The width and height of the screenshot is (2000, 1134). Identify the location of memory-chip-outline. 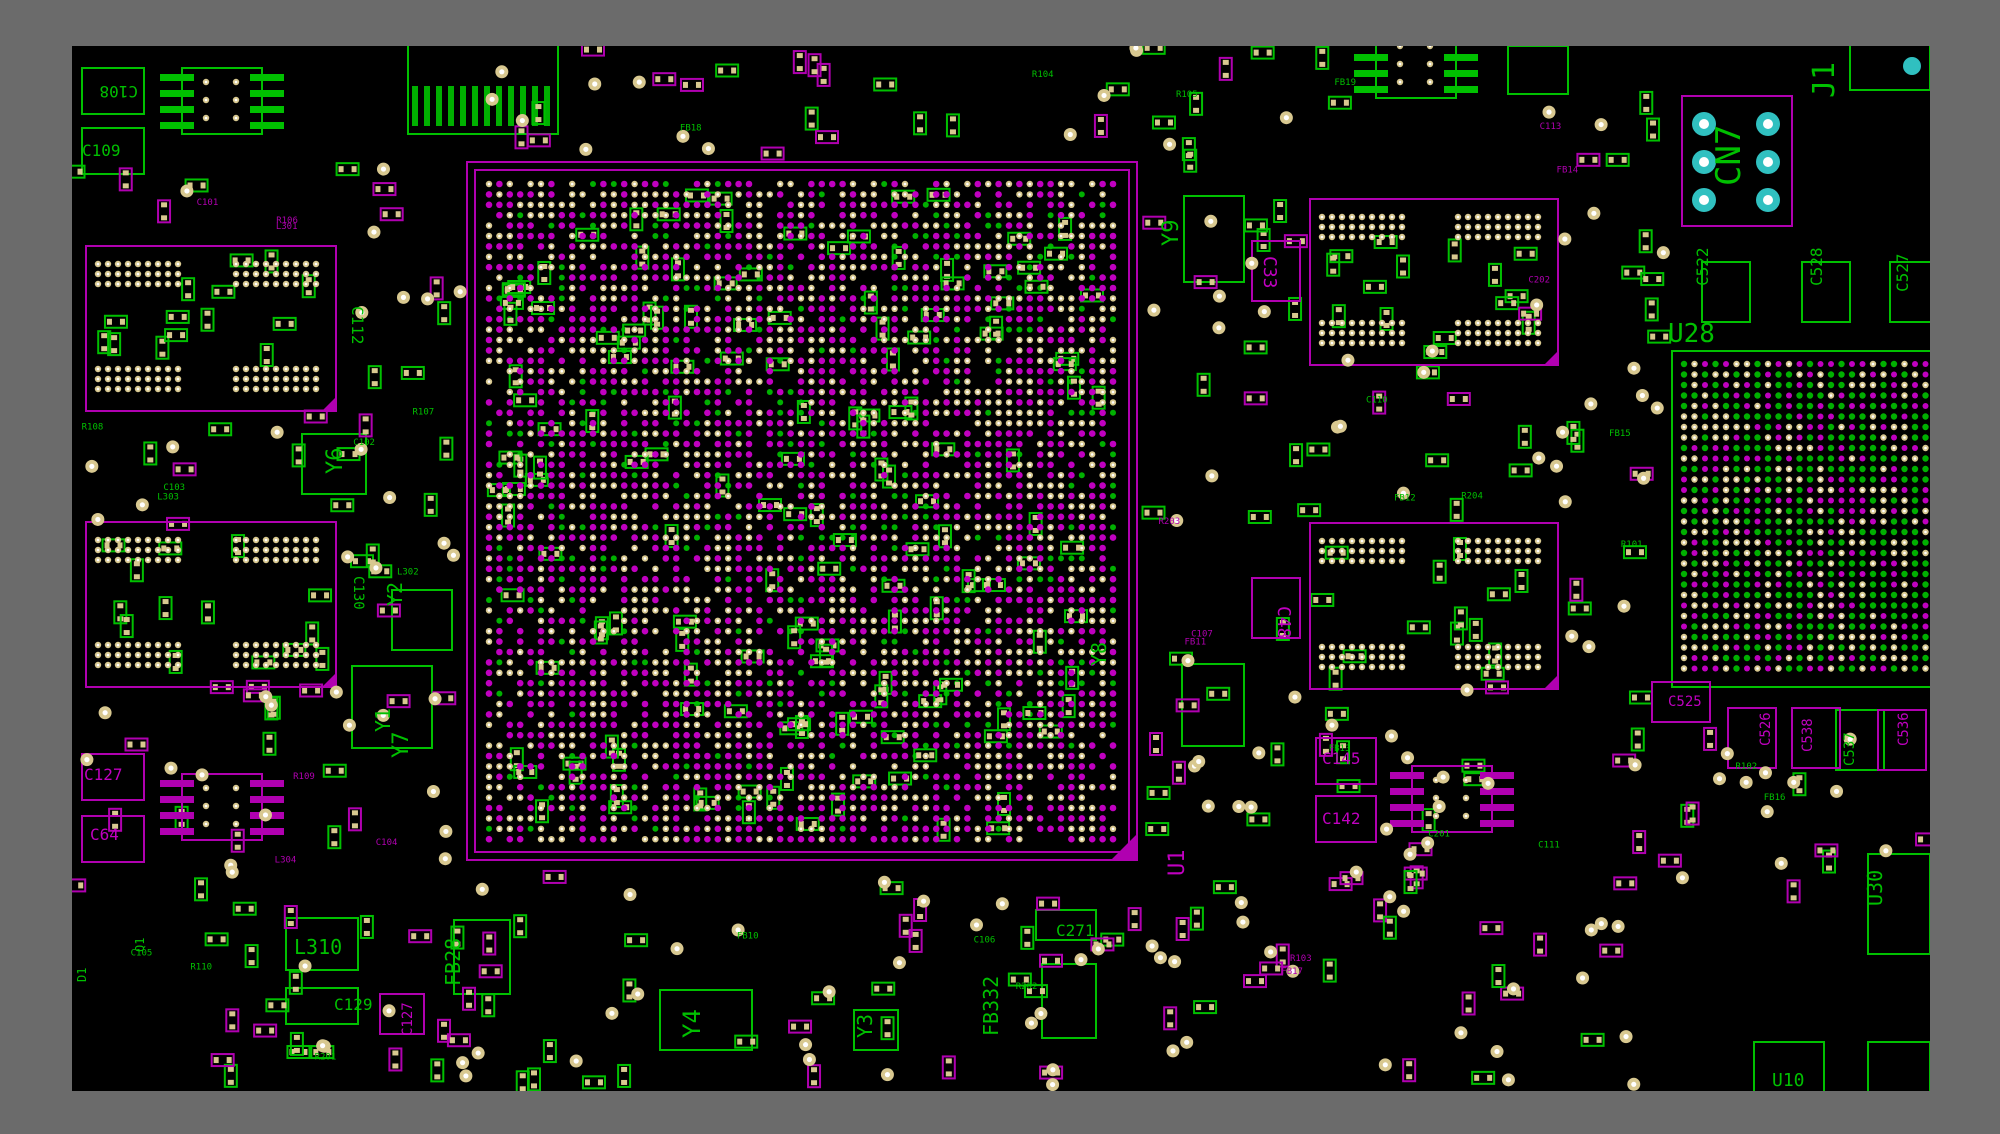
(211, 604).